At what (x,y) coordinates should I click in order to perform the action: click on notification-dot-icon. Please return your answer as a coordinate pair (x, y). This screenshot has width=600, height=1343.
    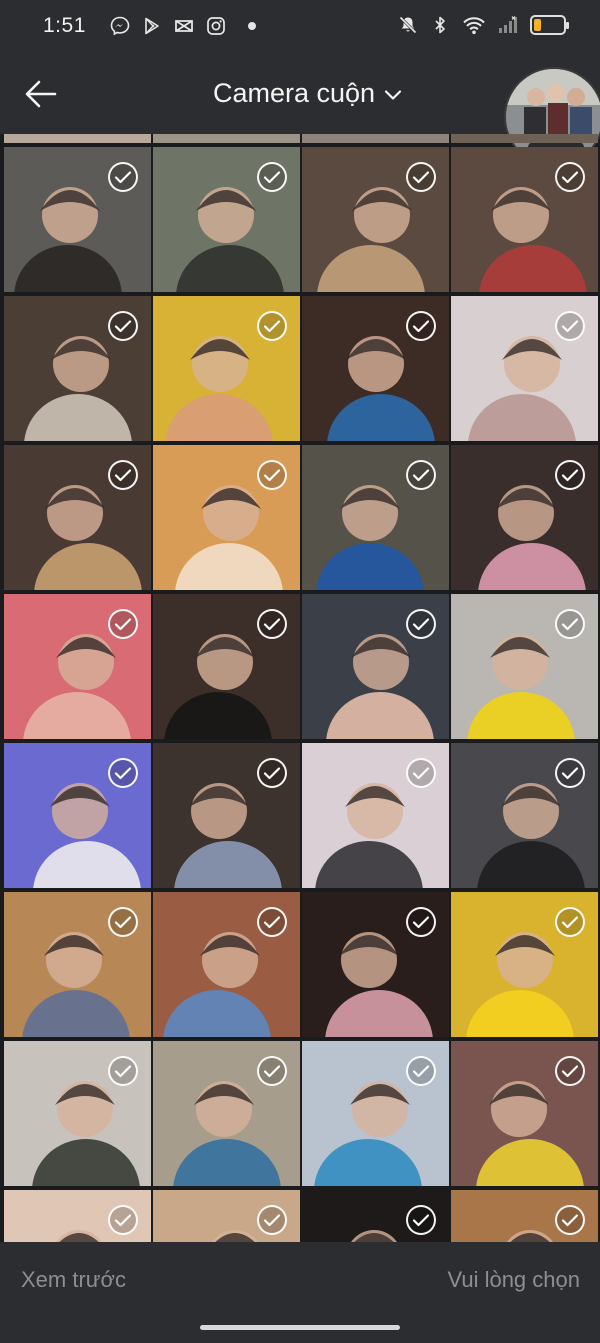
    Looking at the image, I should click on (252, 26).